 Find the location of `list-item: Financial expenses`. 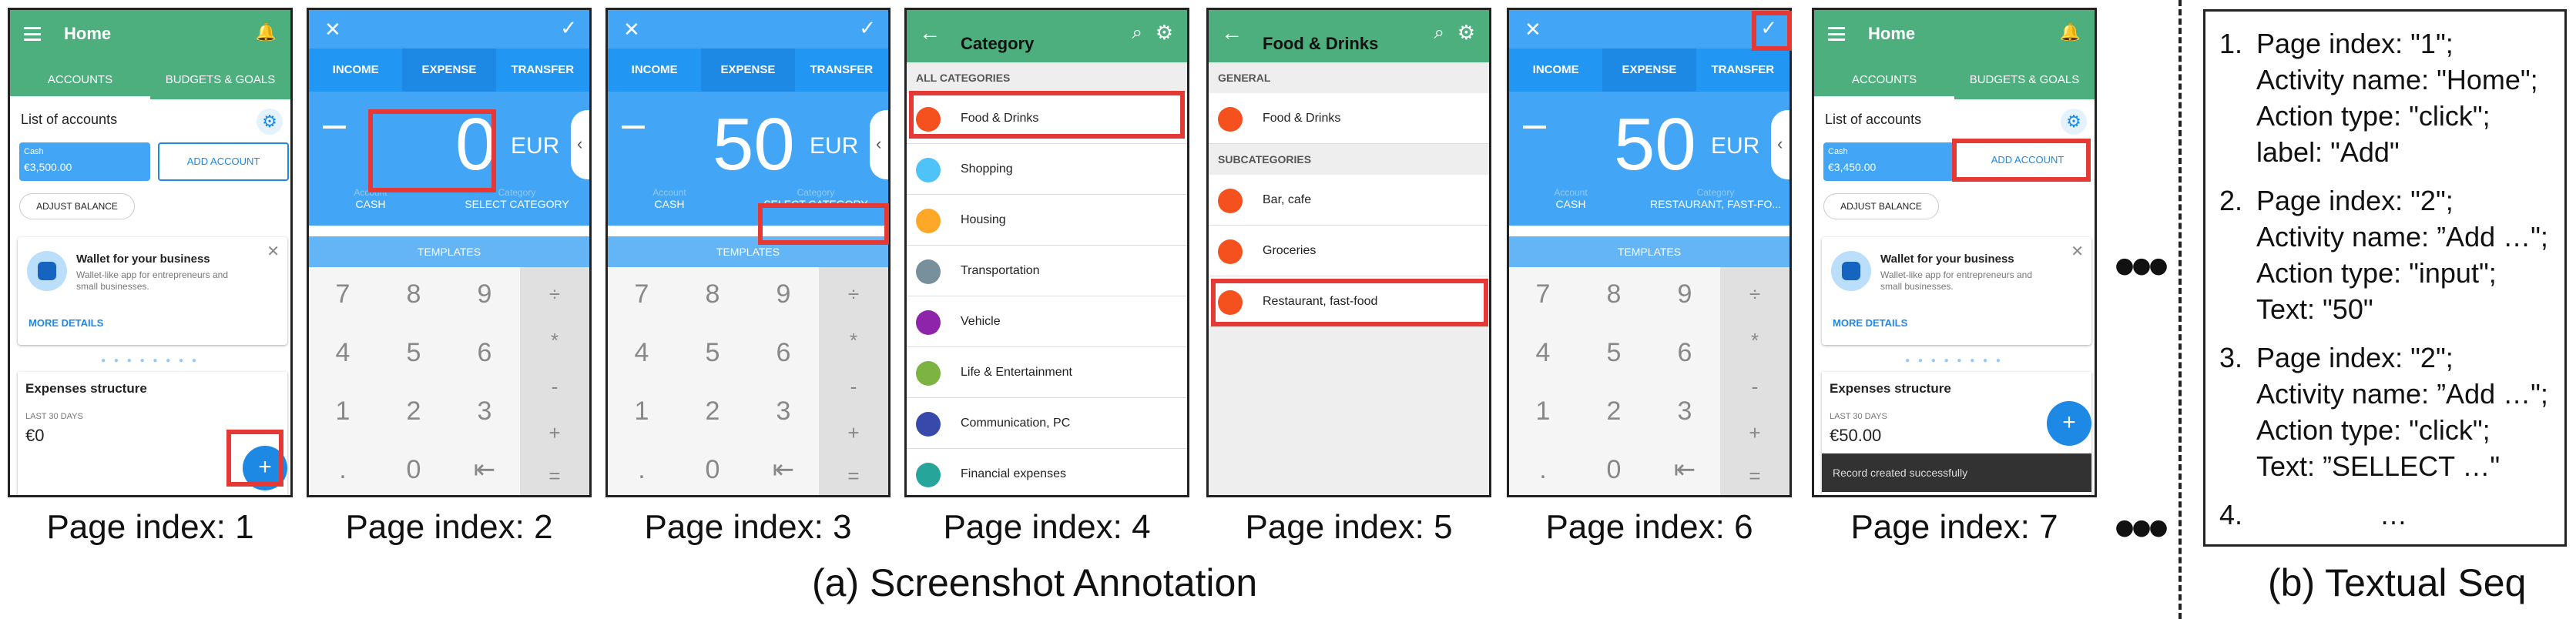

list-item: Financial expenses is located at coordinates (1047, 472).